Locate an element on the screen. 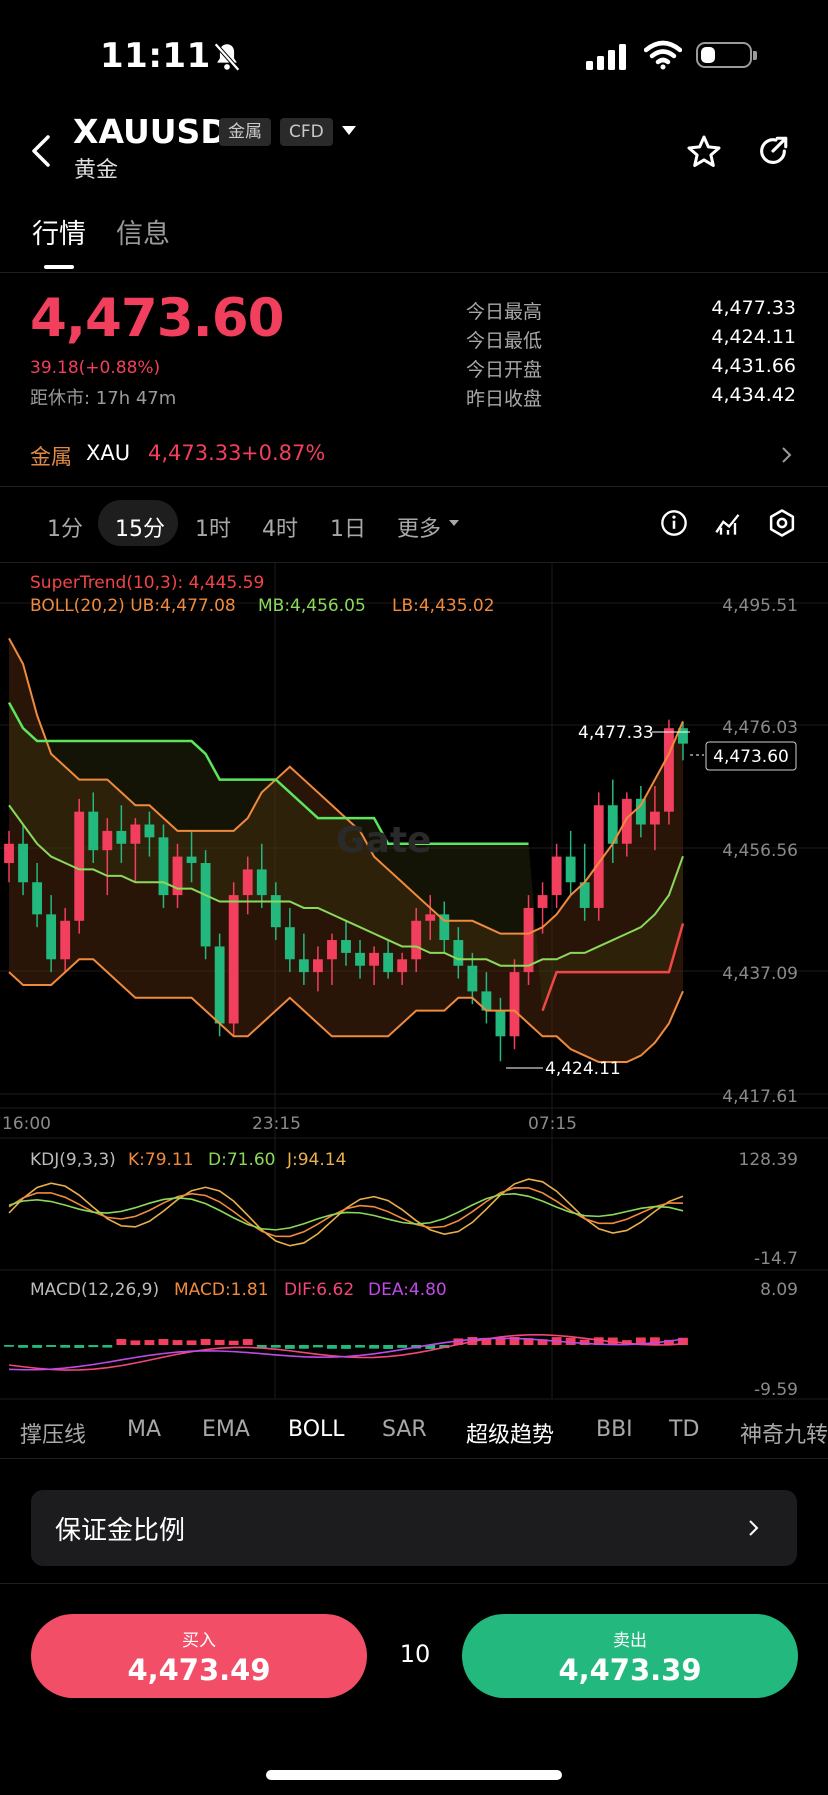  macd-dea: DEA:4.80 is located at coordinates (407, 1290).